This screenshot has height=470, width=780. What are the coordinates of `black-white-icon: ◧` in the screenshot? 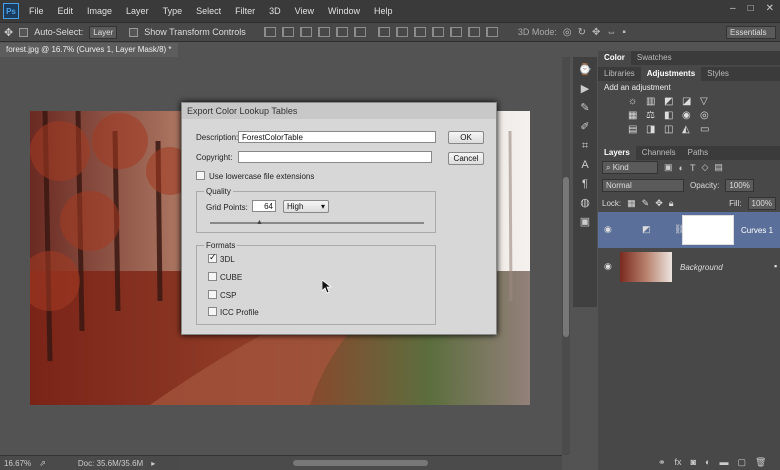 It's located at (672, 115).